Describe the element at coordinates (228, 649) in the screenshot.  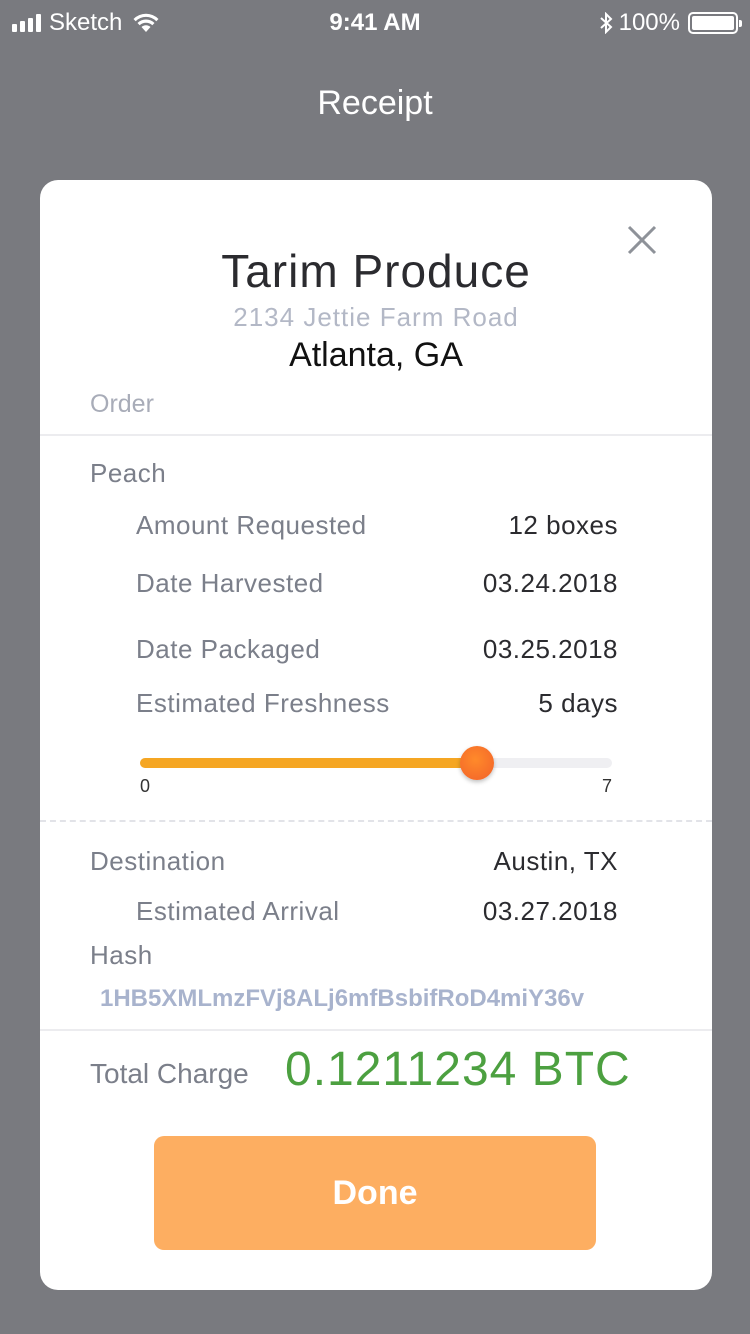
I see `packaged-label: Date Packaged` at that location.